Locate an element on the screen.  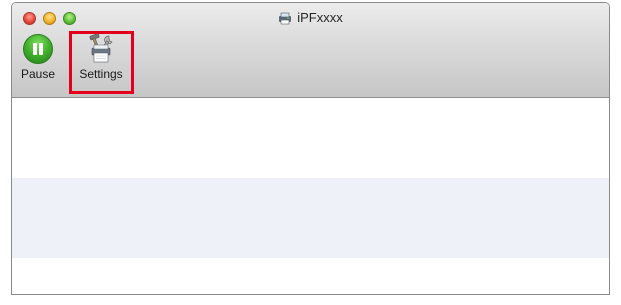
settings-highlight-box is located at coordinates (101, 62).